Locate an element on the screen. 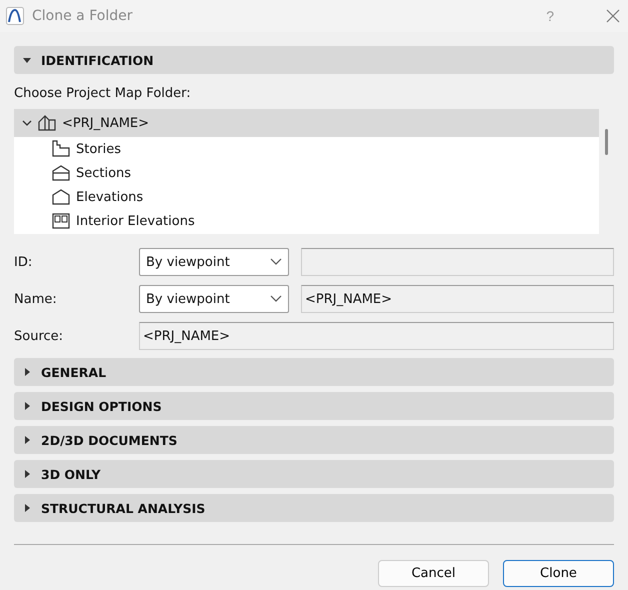 The width and height of the screenshot is (628, 590). section-header: 2D/3D DOCUMENTS is located at coordinates (314, 440).